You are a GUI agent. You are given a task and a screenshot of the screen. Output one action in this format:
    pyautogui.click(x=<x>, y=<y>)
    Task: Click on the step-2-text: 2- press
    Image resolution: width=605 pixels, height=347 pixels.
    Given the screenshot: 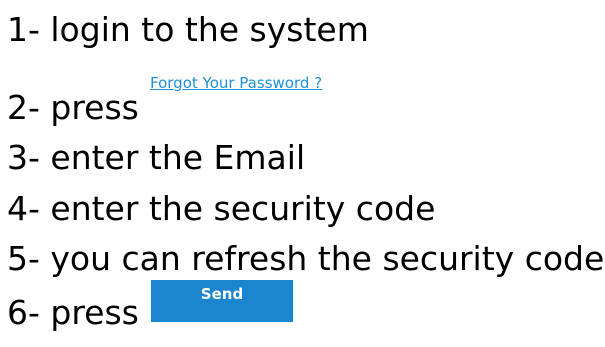 What is the action you would take?
    pyautogui.click(x=73, y=107)
    